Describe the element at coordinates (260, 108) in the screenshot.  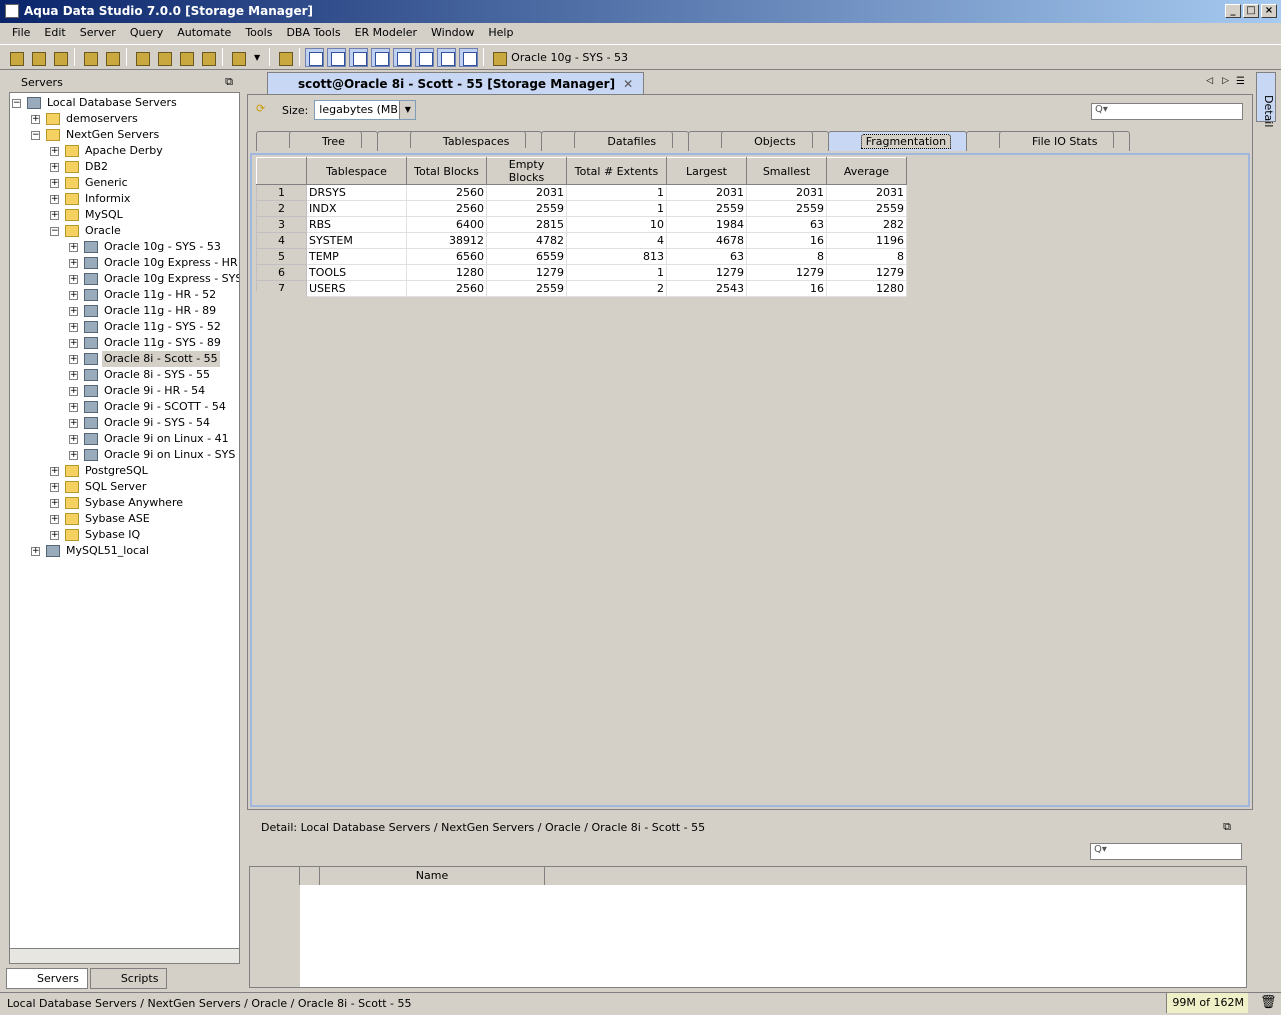
I see `refresh-icon: ⟳` at that location.